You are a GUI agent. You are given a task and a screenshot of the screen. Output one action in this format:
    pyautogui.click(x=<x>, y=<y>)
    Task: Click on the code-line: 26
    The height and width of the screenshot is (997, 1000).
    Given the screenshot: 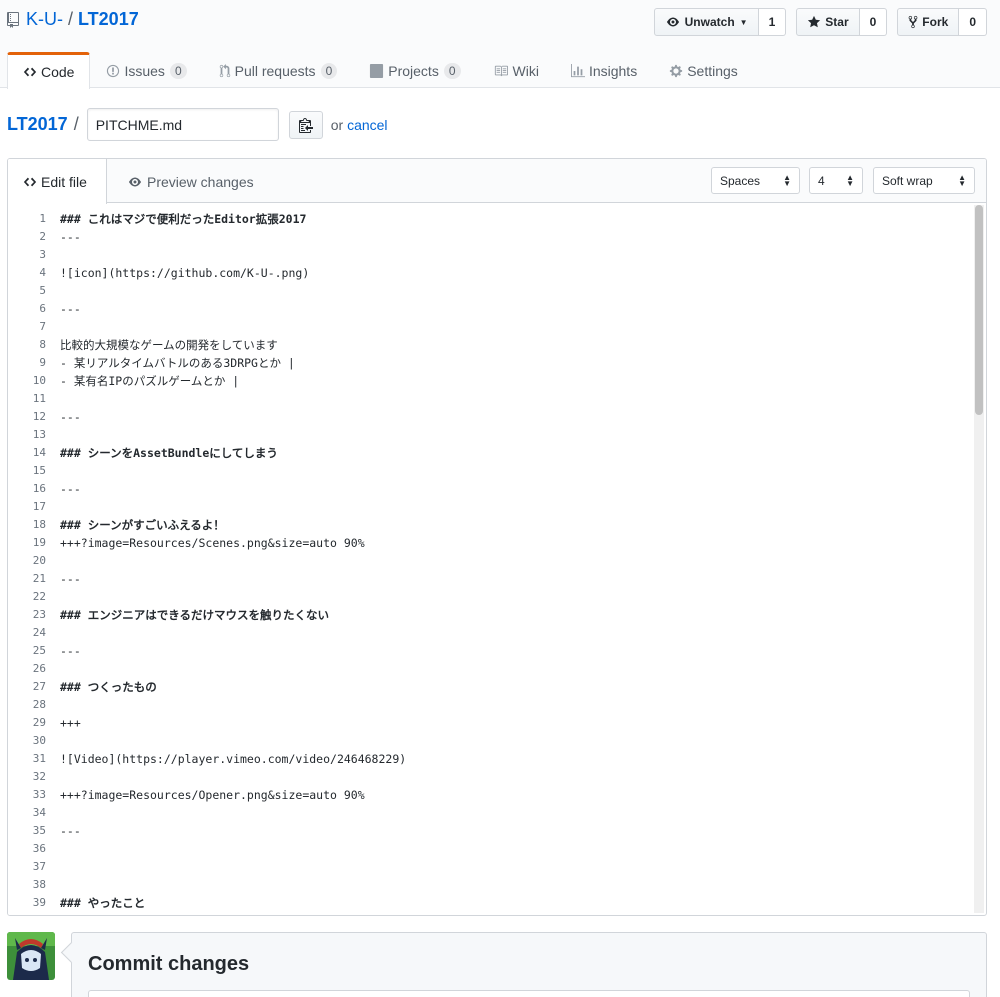 What is the action you would take?
    pyautogui.click(x=491, y=669)
    